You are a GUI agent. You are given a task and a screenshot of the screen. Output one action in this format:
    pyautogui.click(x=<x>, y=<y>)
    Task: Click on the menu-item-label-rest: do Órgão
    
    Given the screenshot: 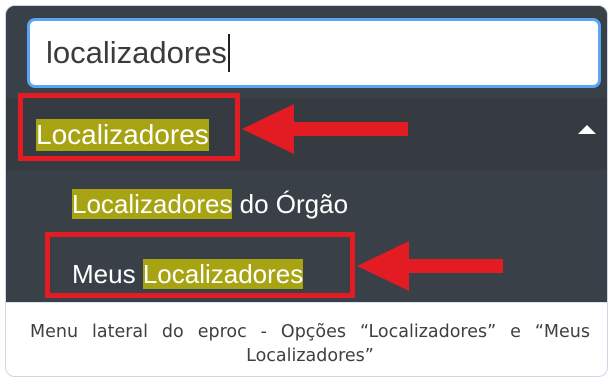 What is the action you would take?
    pyautogui.click(x=290, y=204)
    